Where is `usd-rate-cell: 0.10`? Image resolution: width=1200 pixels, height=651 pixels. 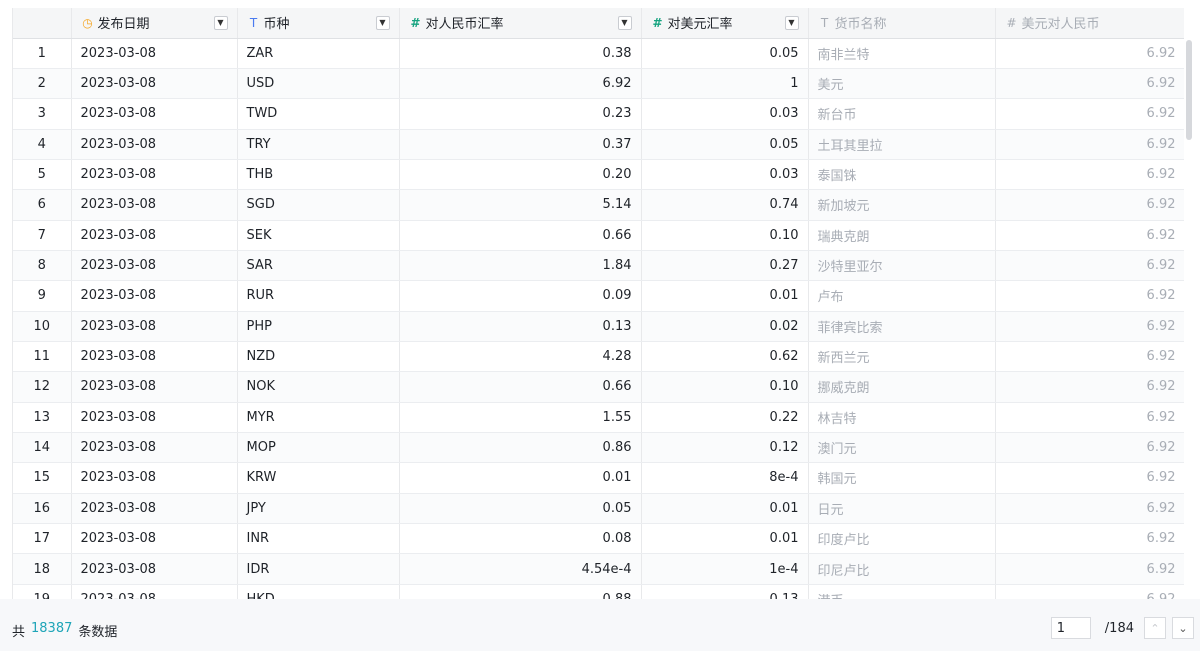 usd-rate-cell: 0.10 is located at coordinates (725, 235).